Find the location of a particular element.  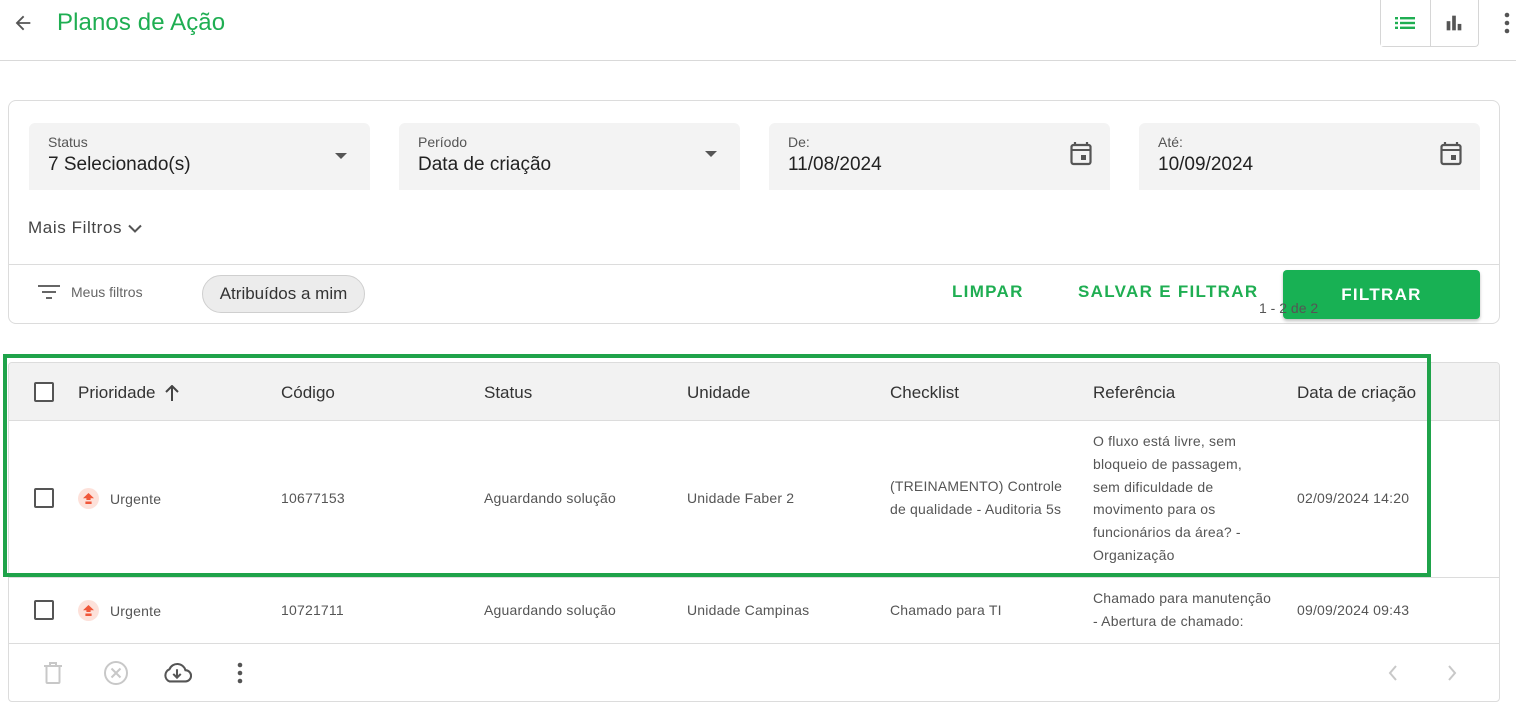

next-page-button is located at coordinates (1452, 673).